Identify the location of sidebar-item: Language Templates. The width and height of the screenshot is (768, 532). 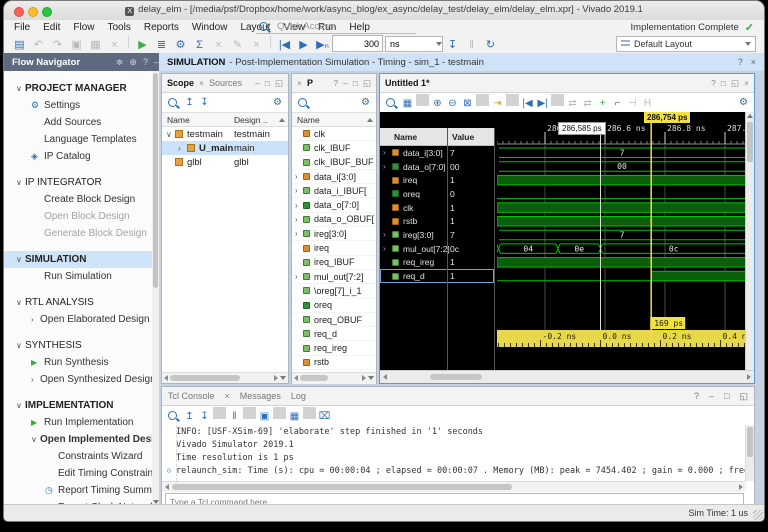
(78, 139).